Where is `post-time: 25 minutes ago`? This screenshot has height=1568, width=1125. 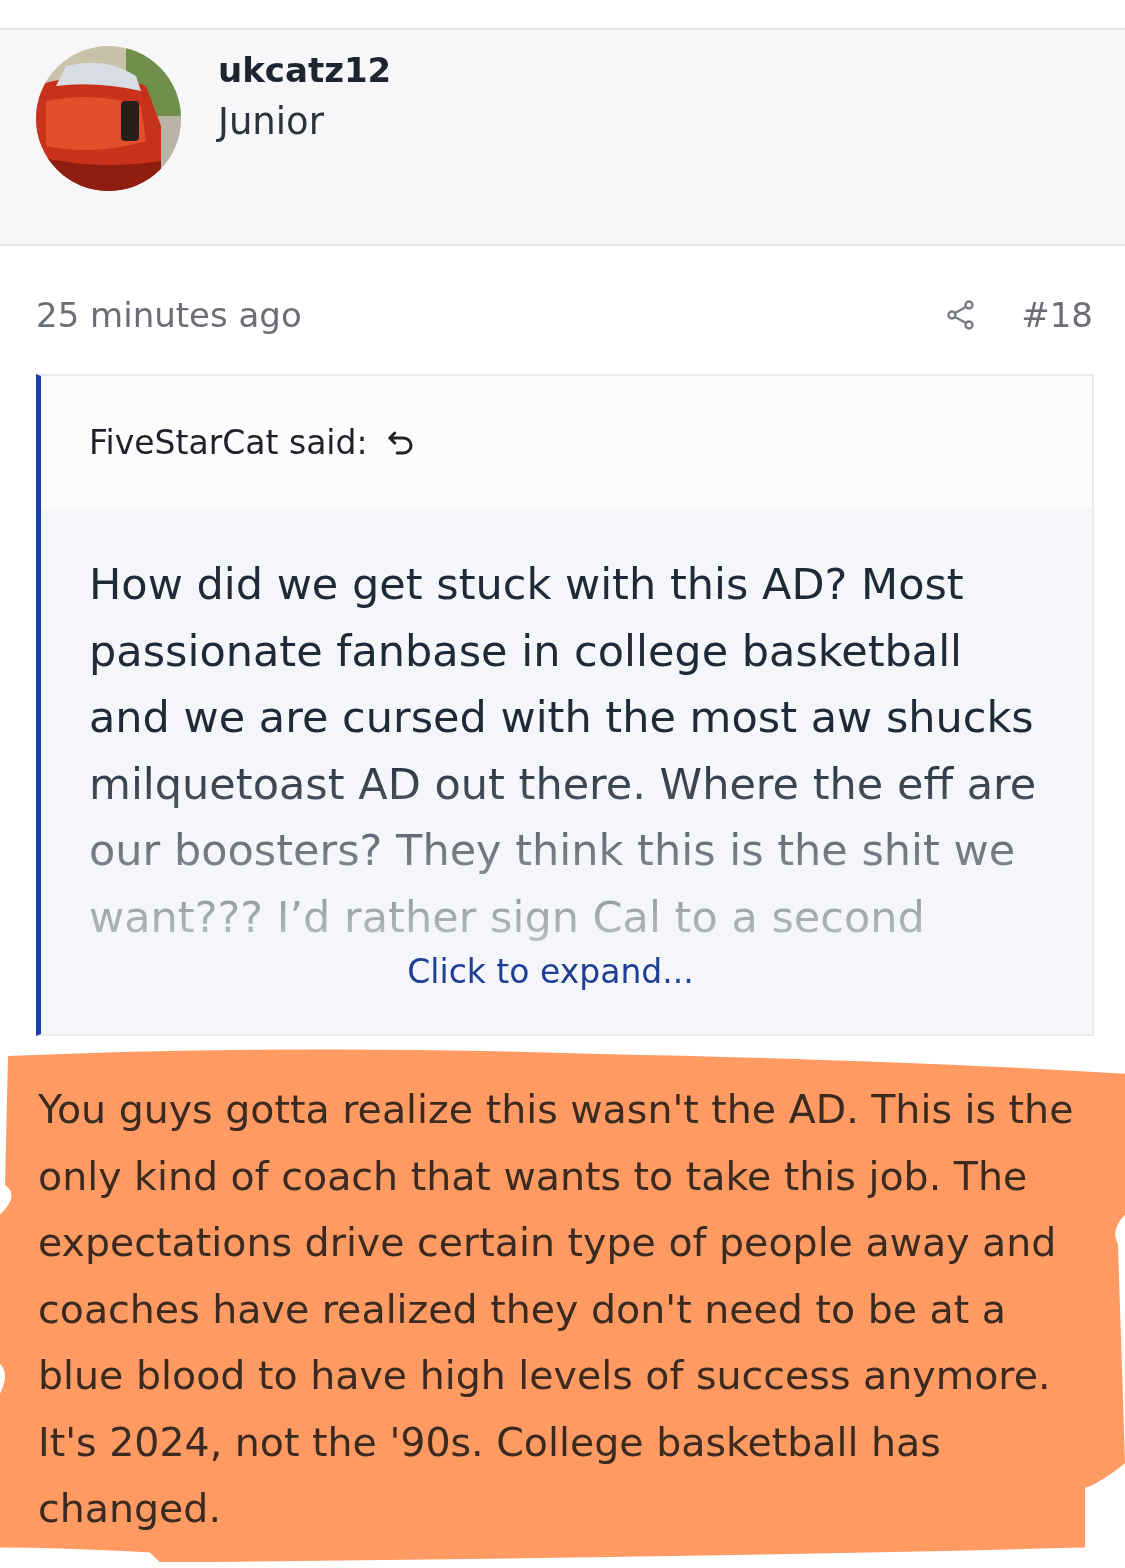 post-time: 25 minutes ago is located at coordinates (491, 315).